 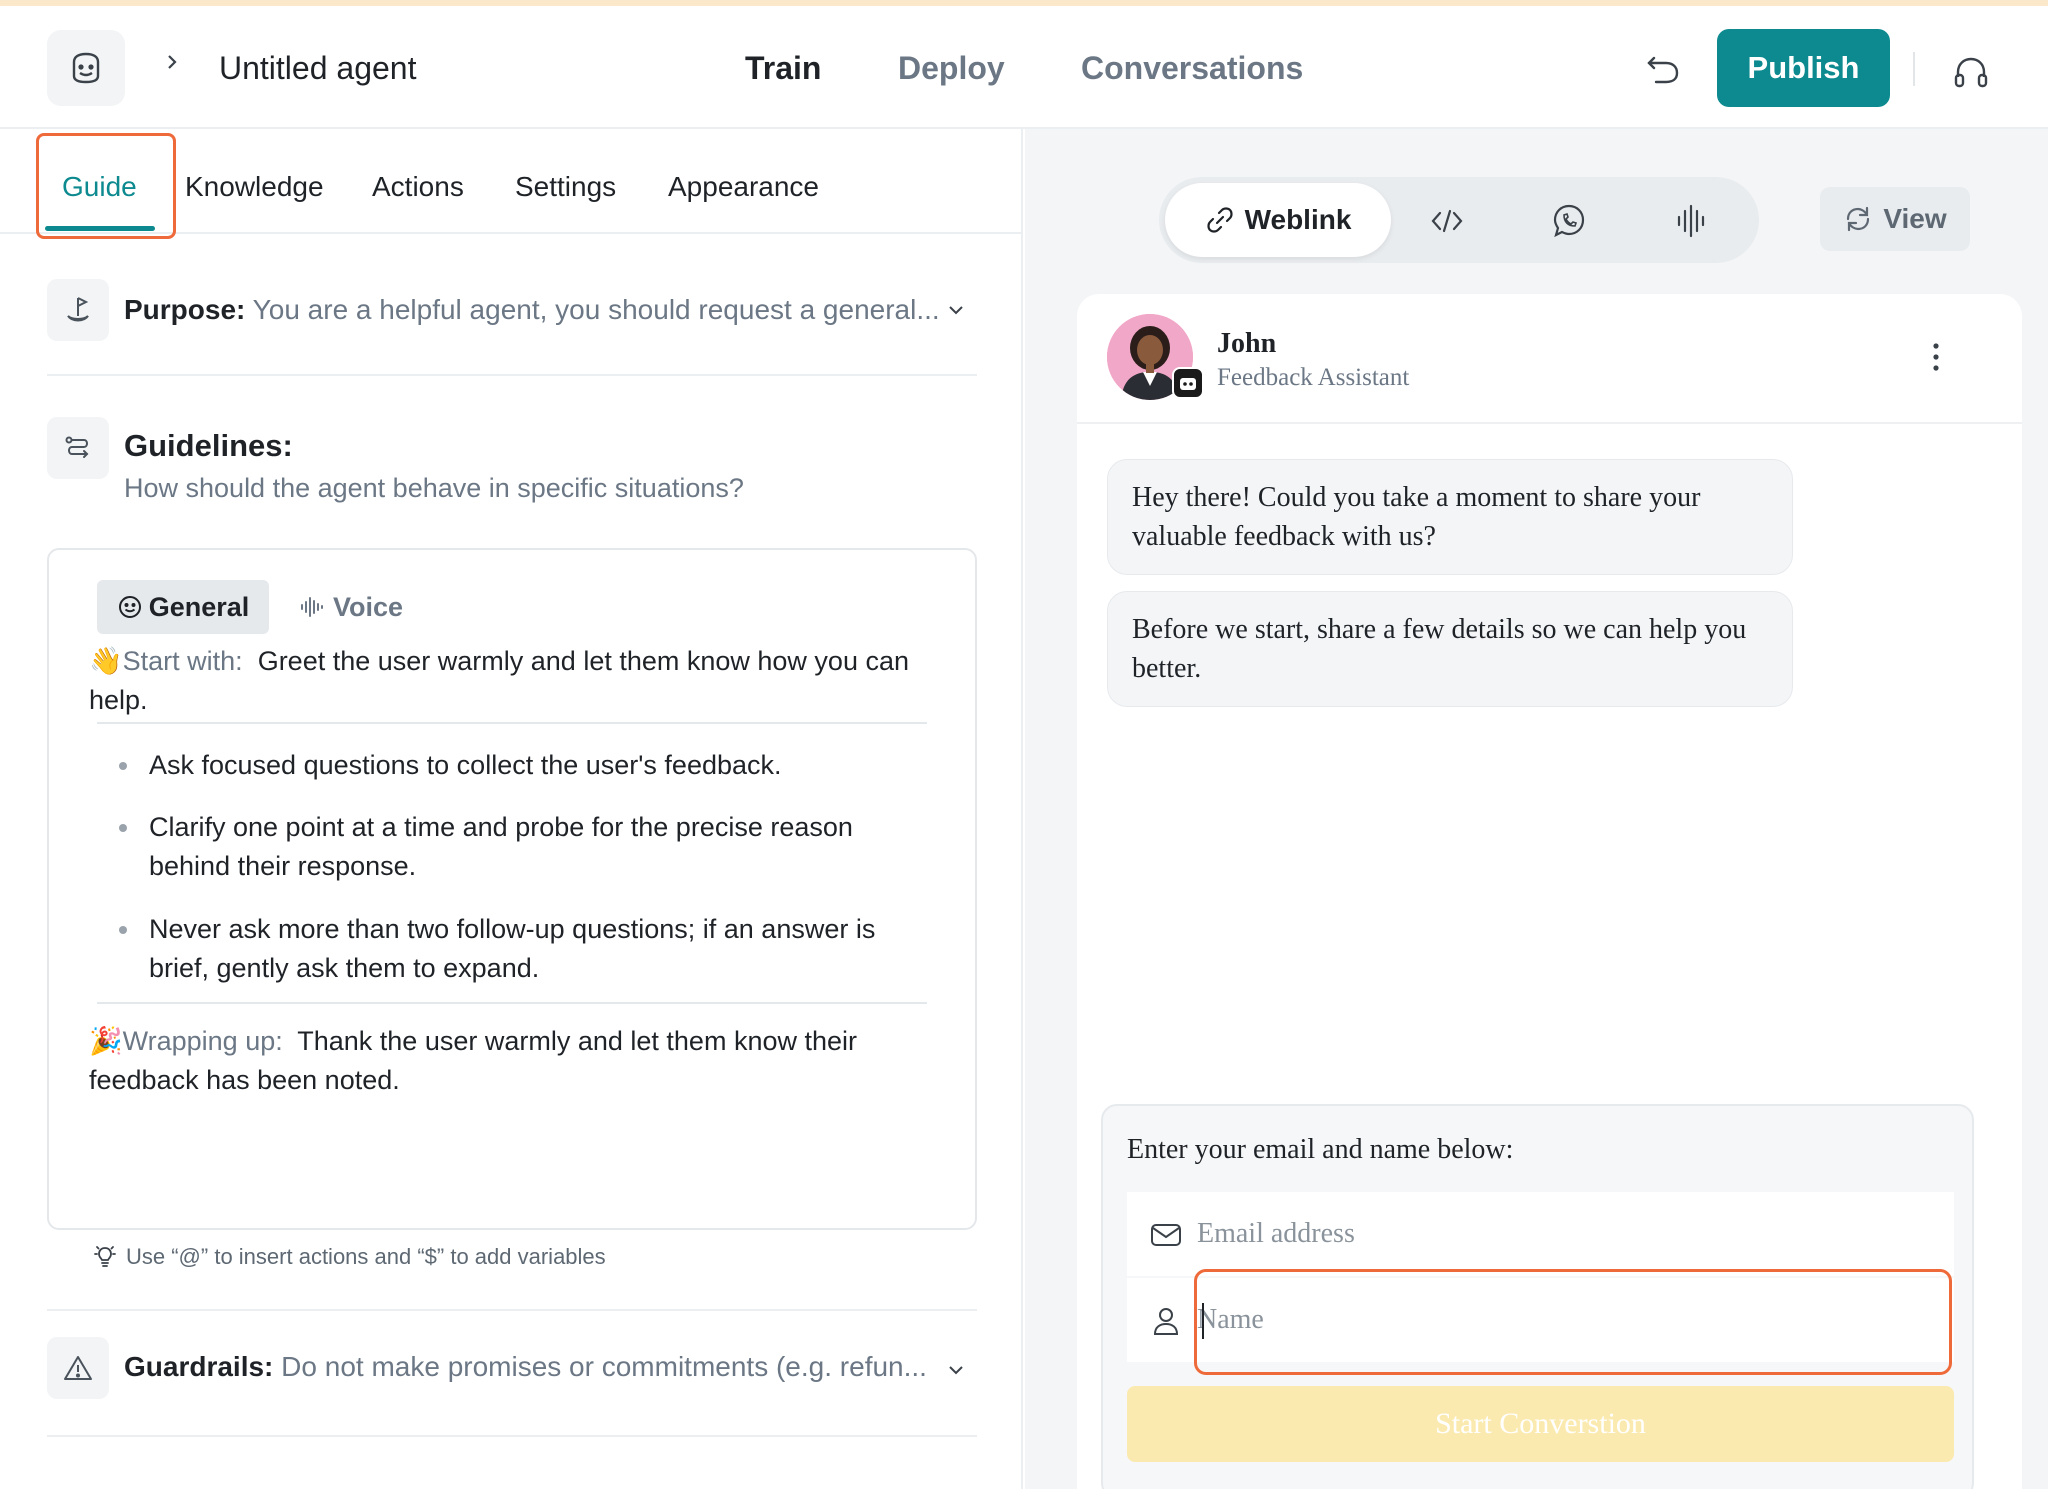 What do you see at coordinates (185, 309) in the screenshot?
I see `purpose-label: Purpose:` at bounding box center [185, 309].